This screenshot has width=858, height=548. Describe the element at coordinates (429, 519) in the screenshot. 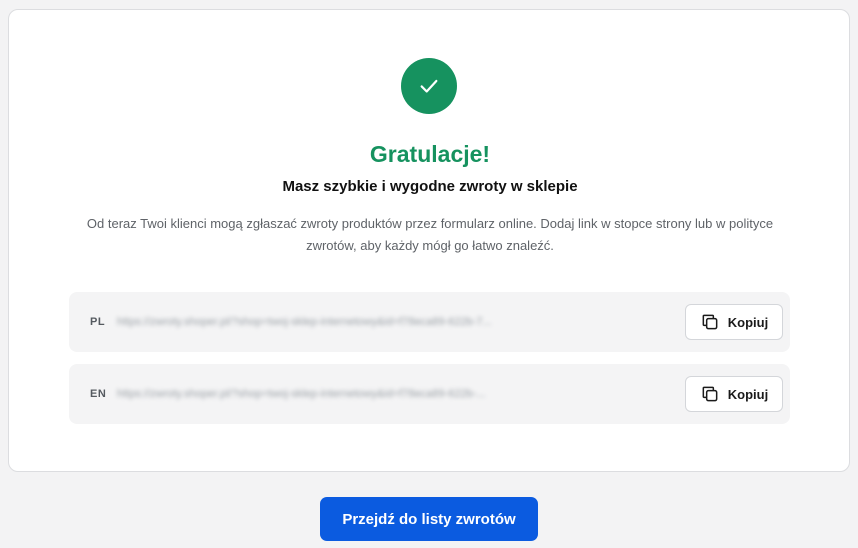

I see `go-to-returns-list-button: Przejdź do listy zwrotów` at that location.